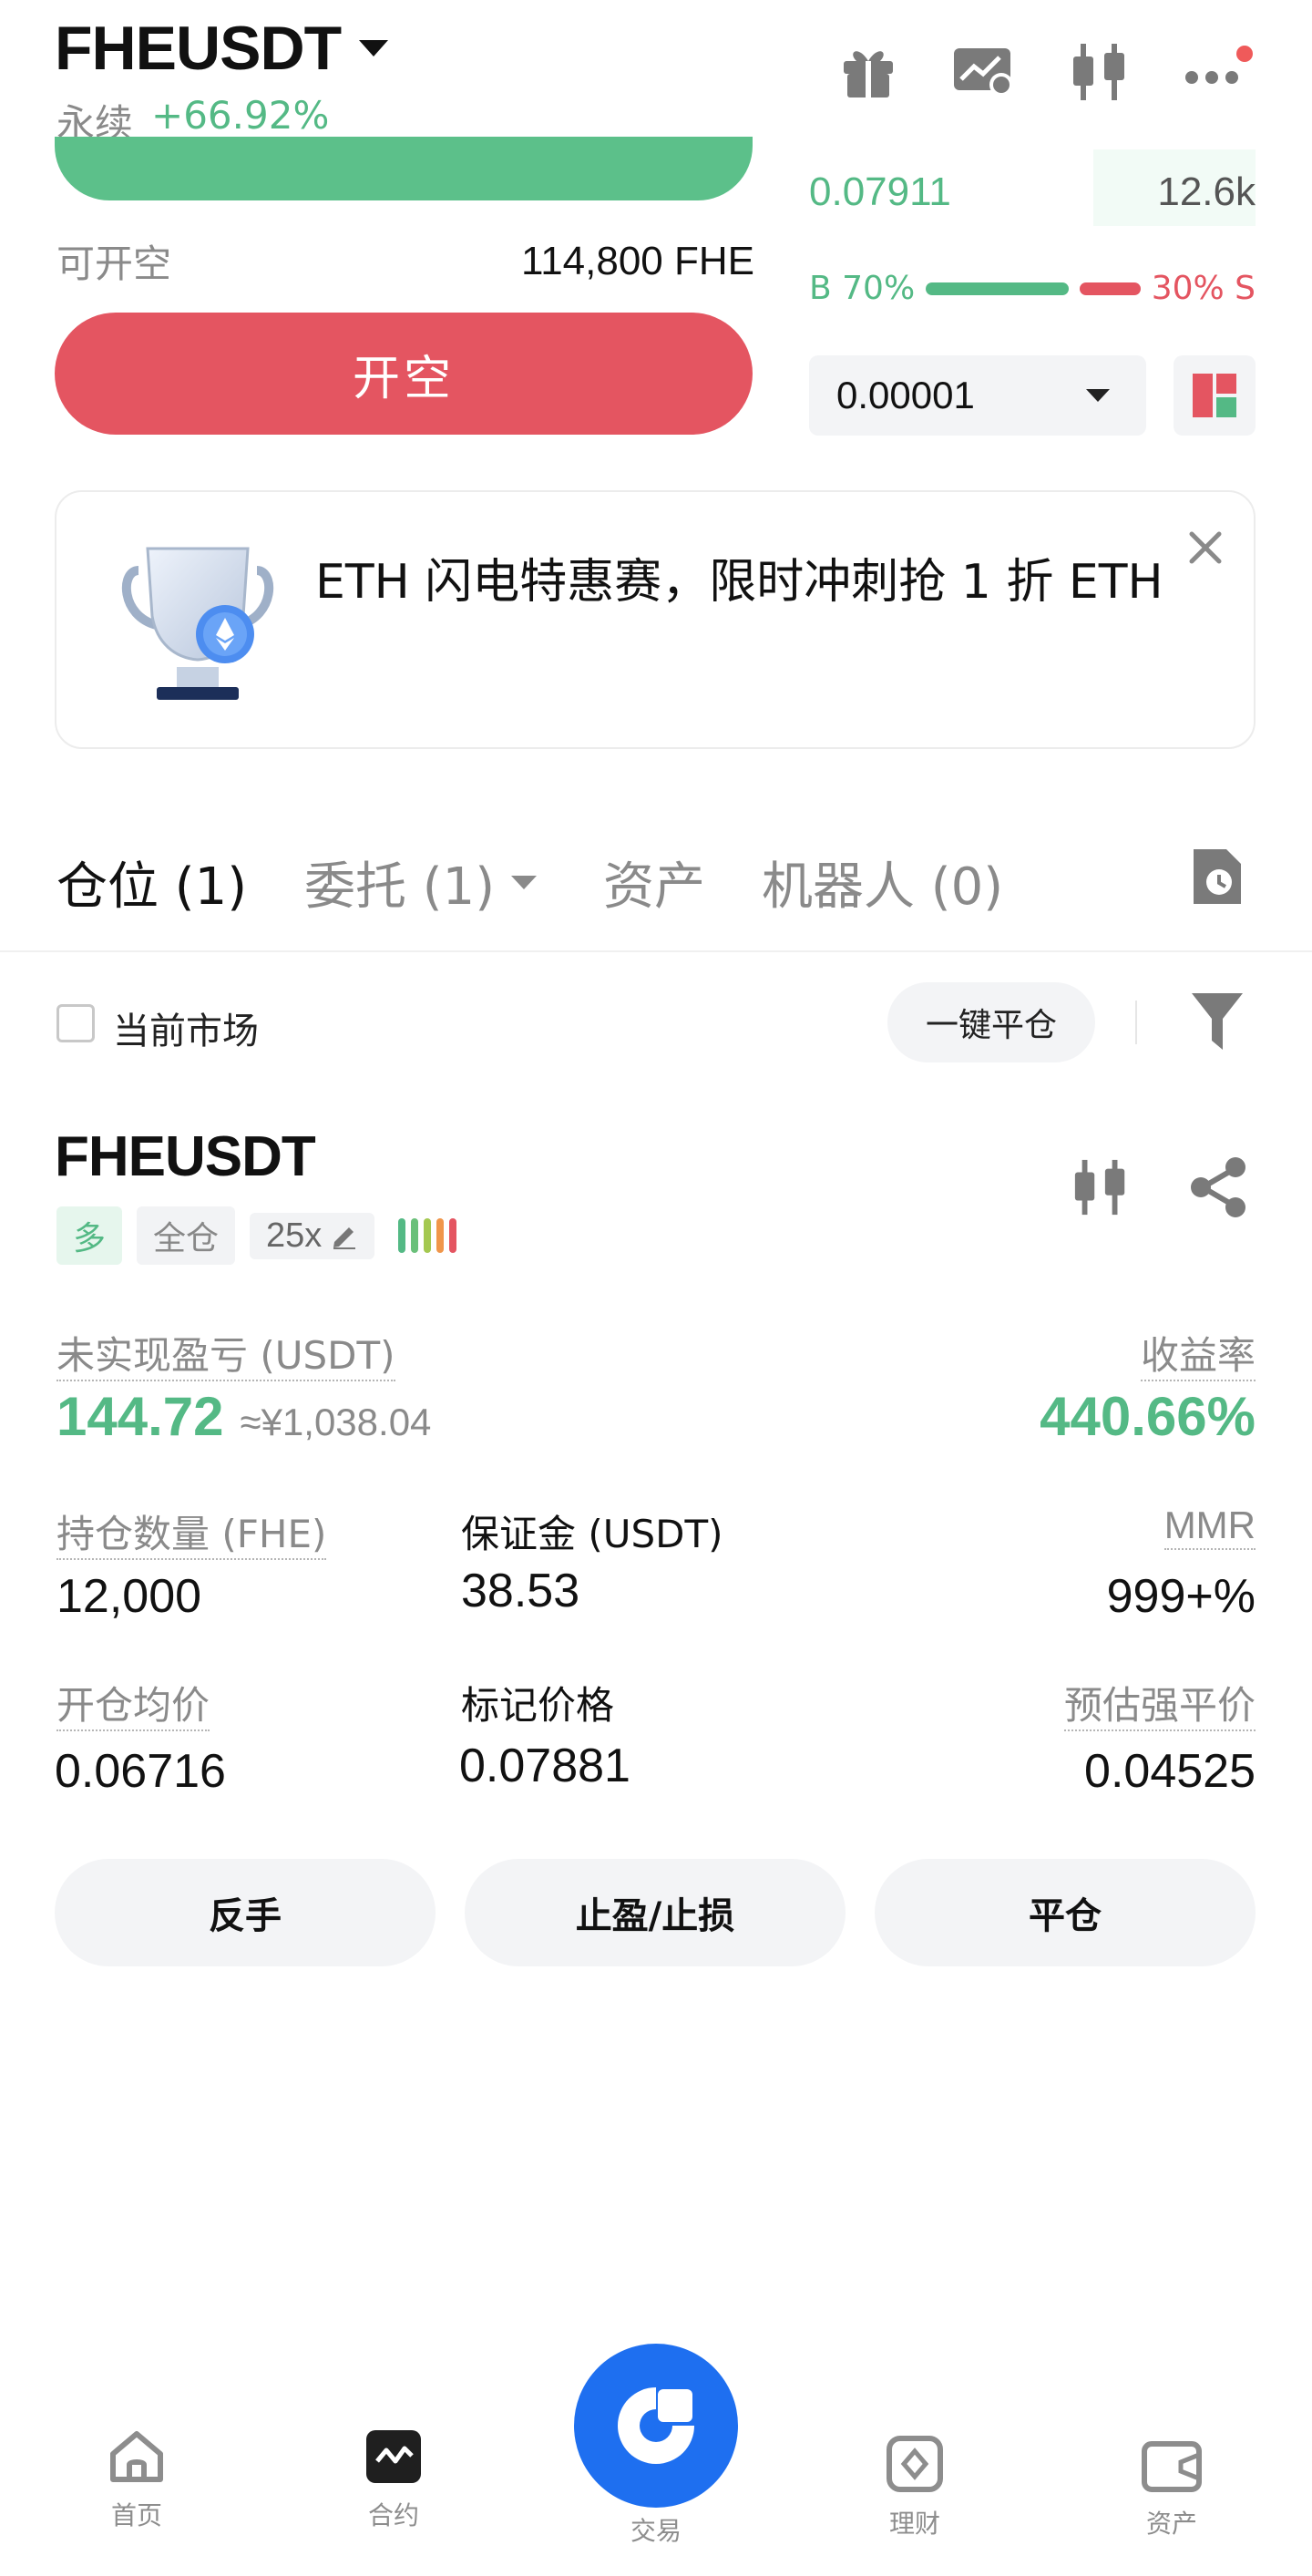  I want to click on size-label: 持仓数量 (FHE), so click(191, 1536).